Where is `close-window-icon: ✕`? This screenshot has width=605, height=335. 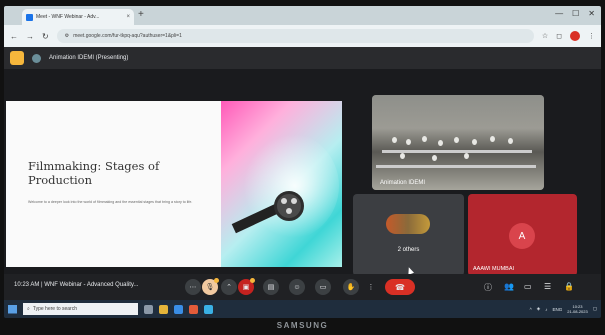 close-window-icon: ✕ is located at coordinates (591, 13).